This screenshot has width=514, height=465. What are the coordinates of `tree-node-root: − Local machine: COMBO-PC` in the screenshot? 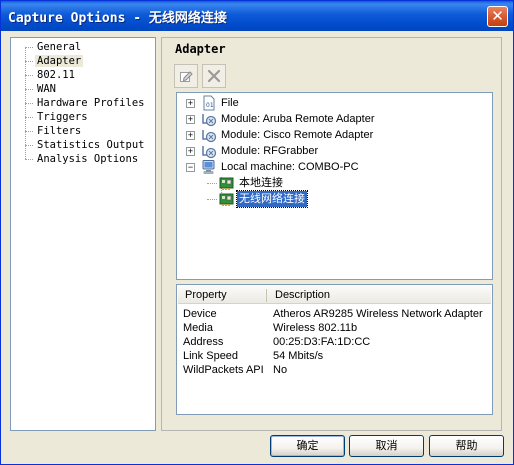 It's located at (332, 167).